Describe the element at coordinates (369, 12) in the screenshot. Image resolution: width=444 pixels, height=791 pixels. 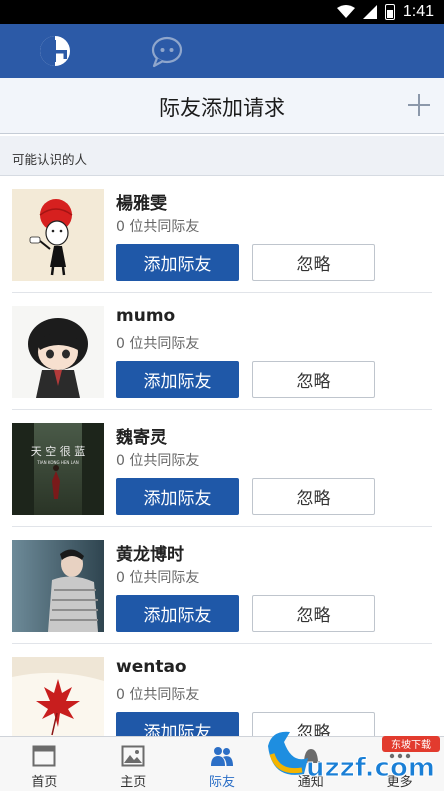
I see `signal-icon` at that location.